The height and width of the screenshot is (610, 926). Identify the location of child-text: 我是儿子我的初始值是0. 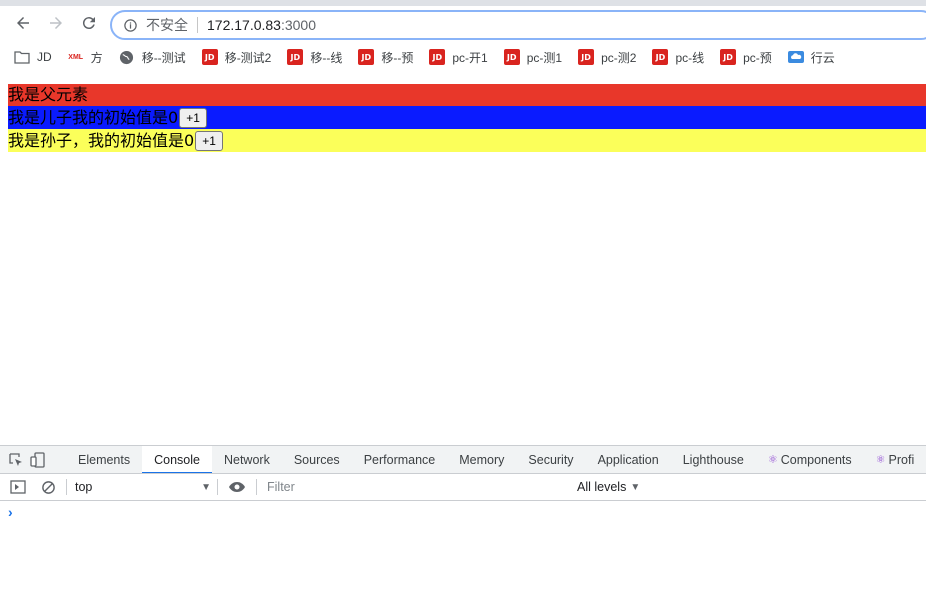
(93, 117).